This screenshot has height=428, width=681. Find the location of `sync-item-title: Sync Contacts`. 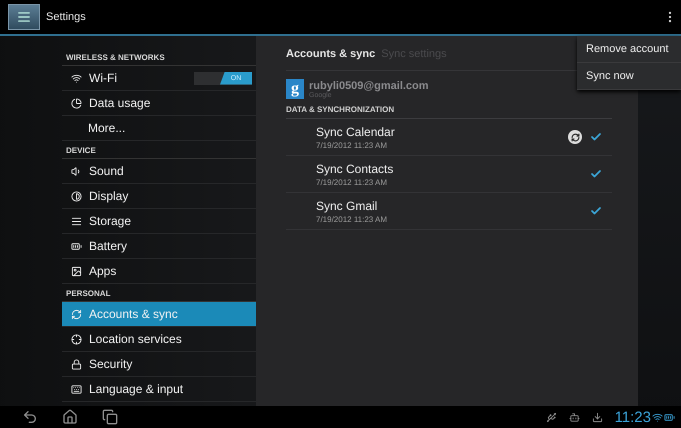

sync-item-title: Sync Contacts is located at coordinates (355, 169).